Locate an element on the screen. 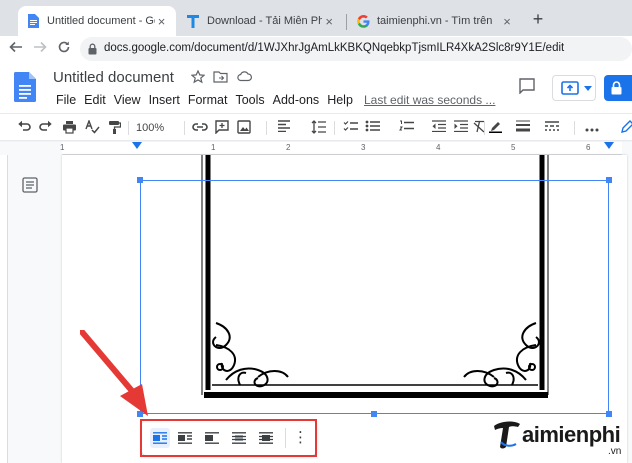 This screenshot has width=632, height=463. ruler-number: 2 is located at coordinates (288, 147).